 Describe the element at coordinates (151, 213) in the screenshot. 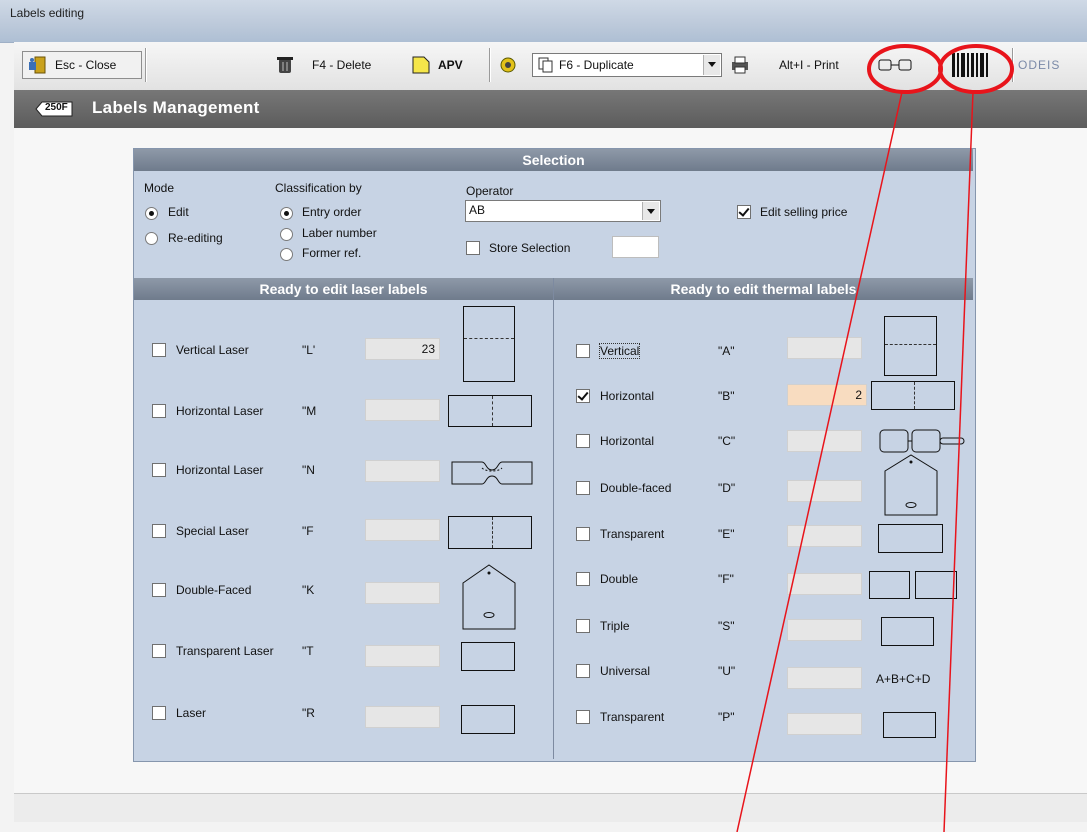

I see `radio-edit` at that location.